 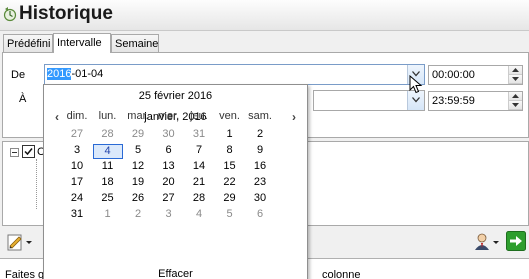 I want to click on calendar-day: 19, so click(x=138, y=183).